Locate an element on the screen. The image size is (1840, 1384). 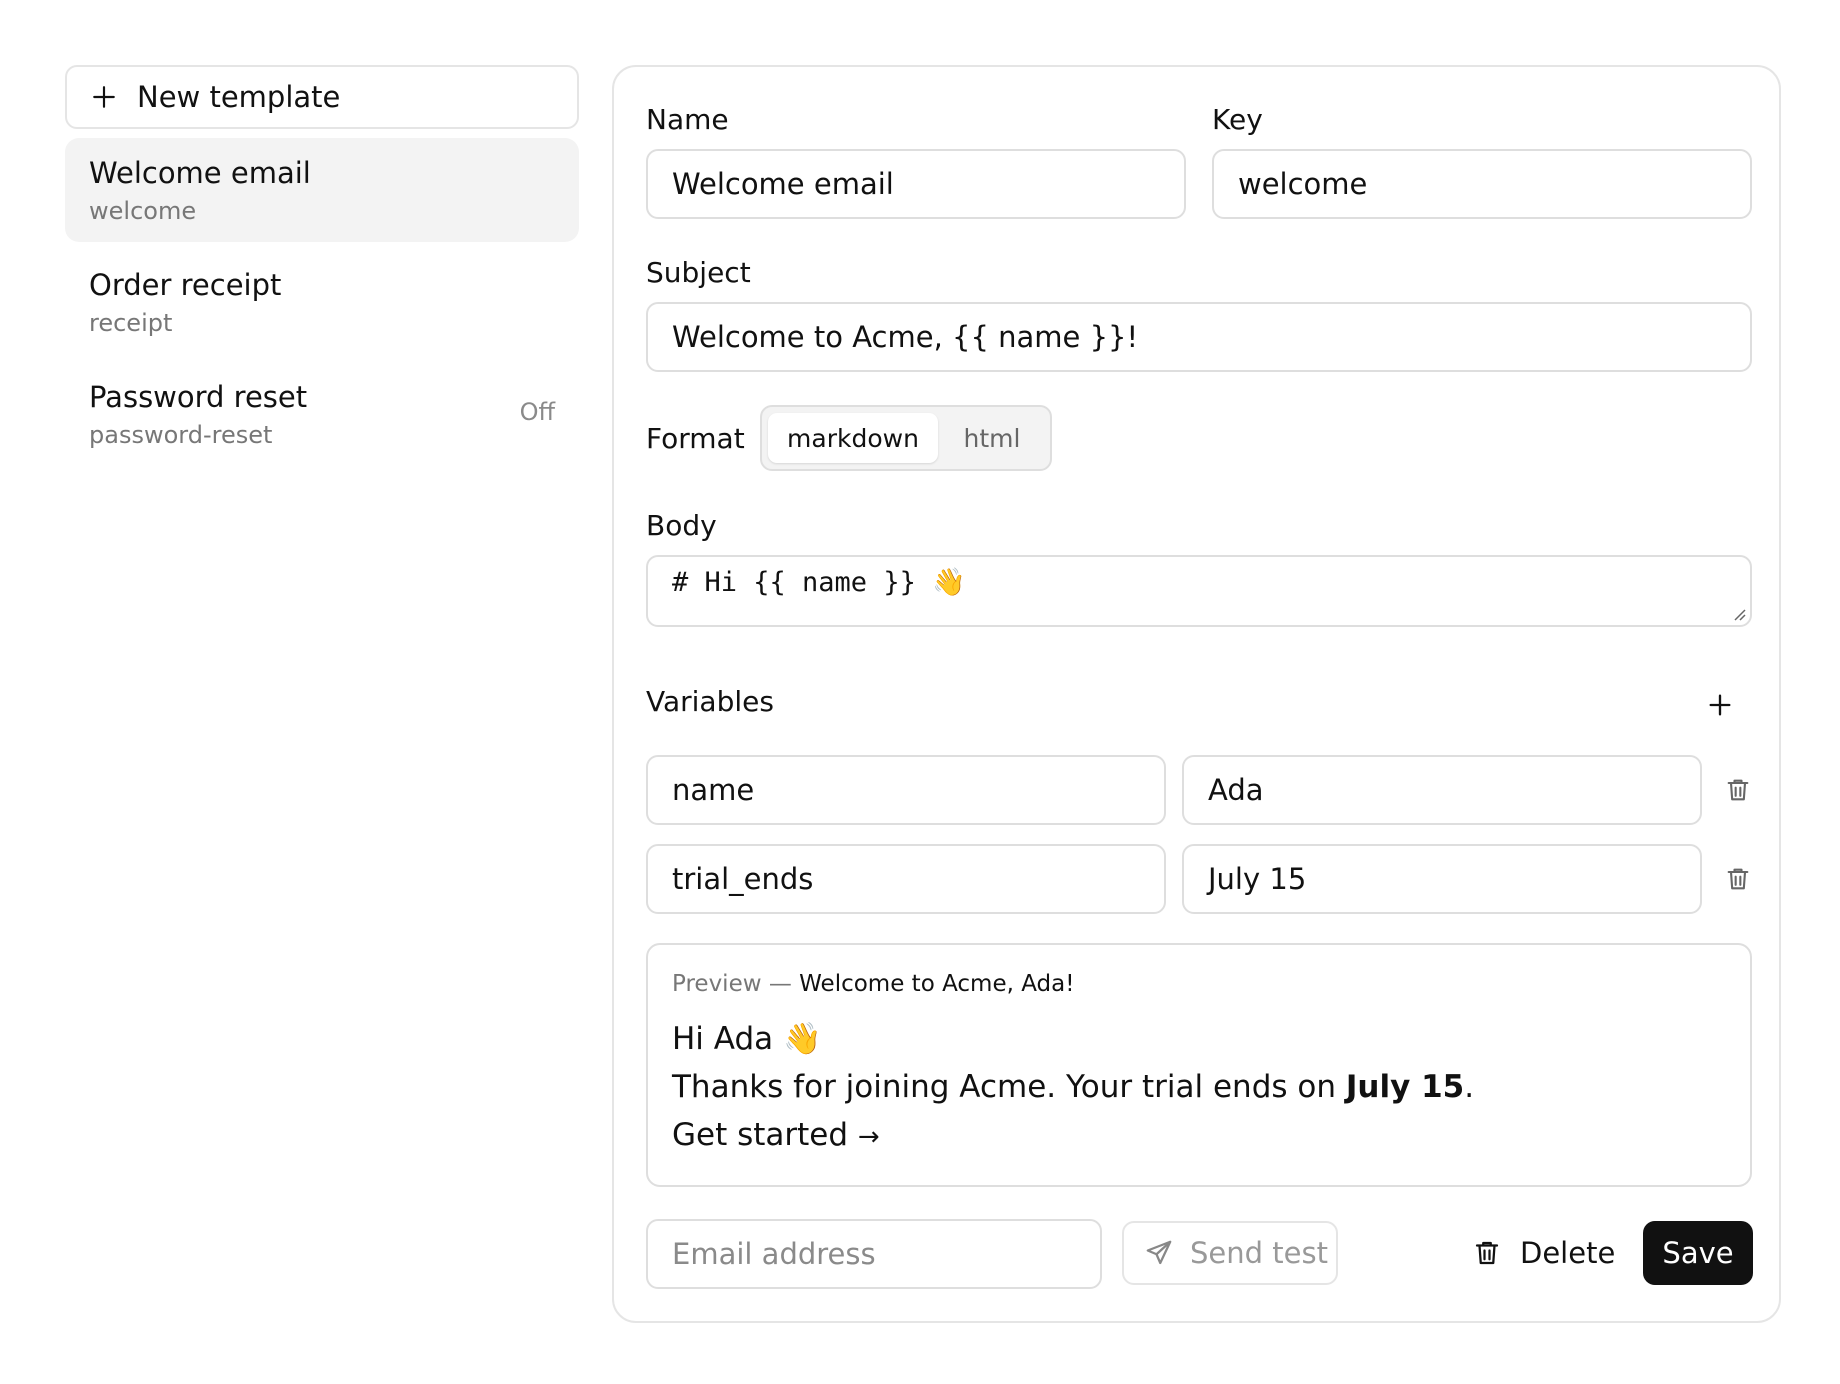
save-button: Save is located at coordinates (1698, 1253).